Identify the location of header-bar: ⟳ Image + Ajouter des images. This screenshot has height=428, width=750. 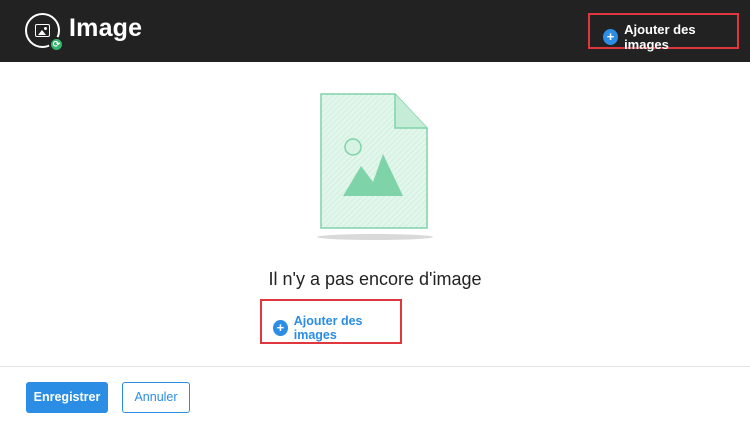
(375, 31).